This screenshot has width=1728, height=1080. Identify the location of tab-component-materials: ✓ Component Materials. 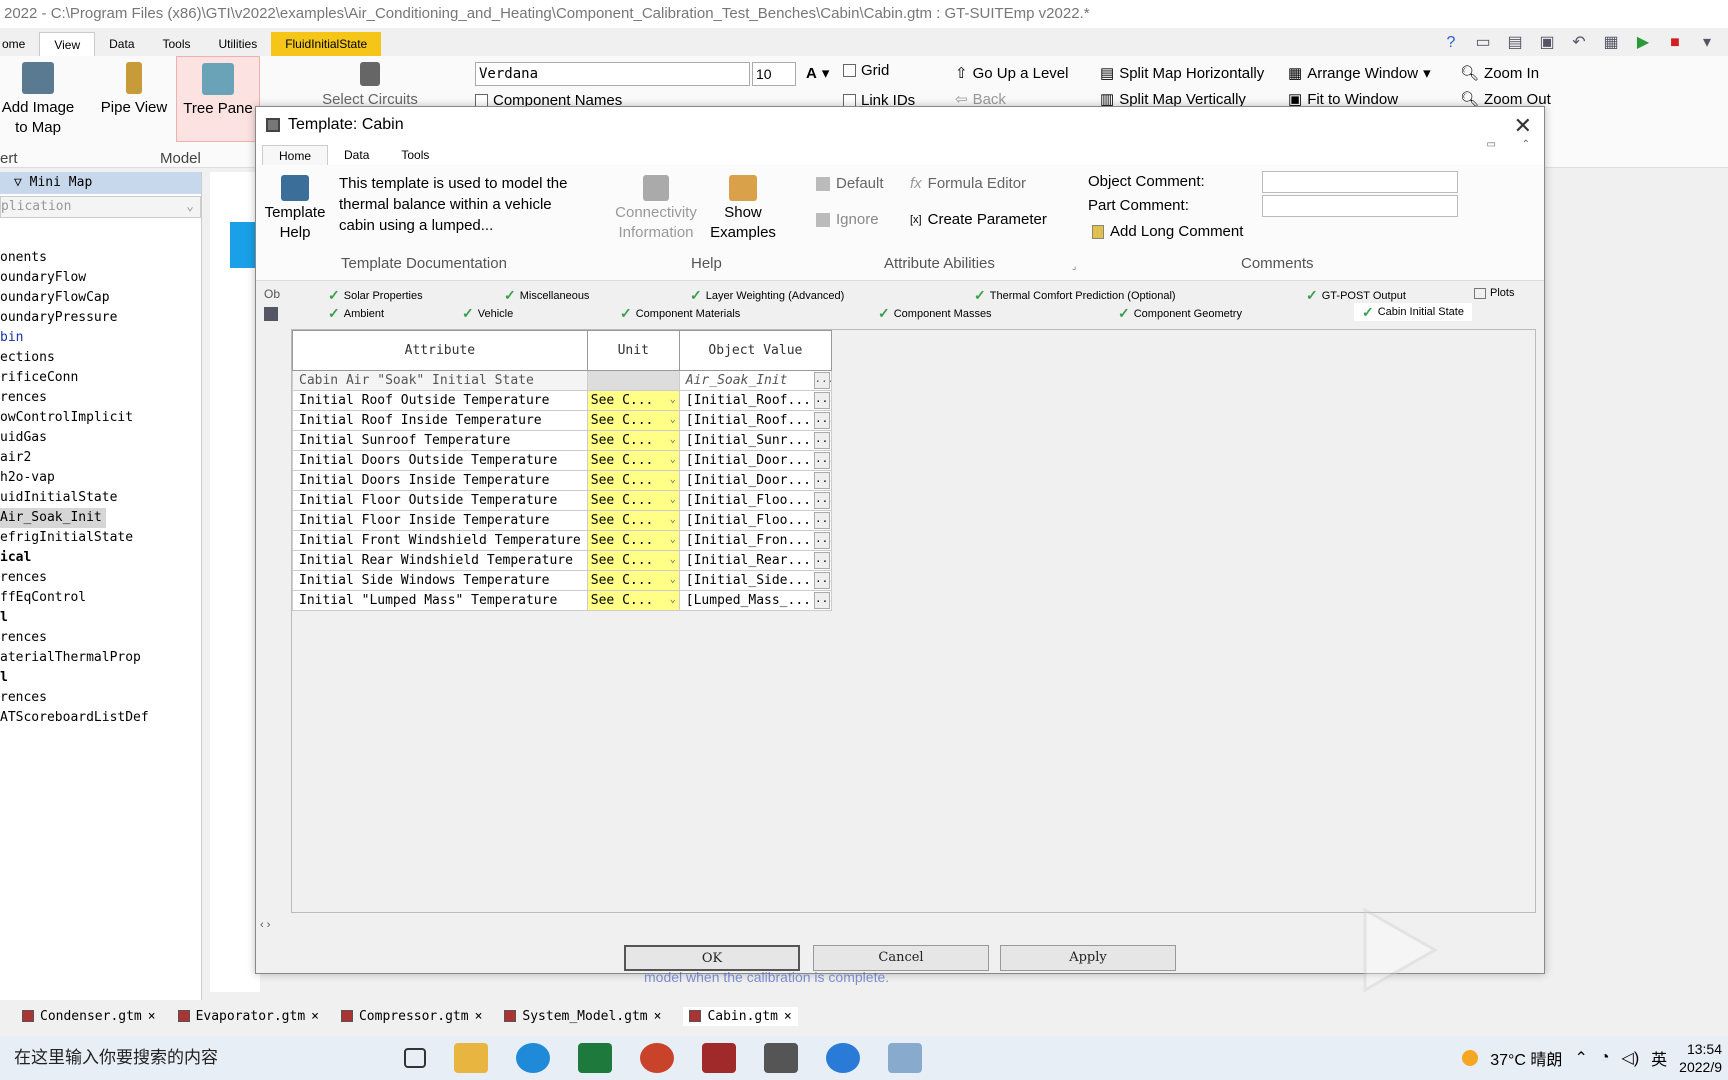
(680, 313).